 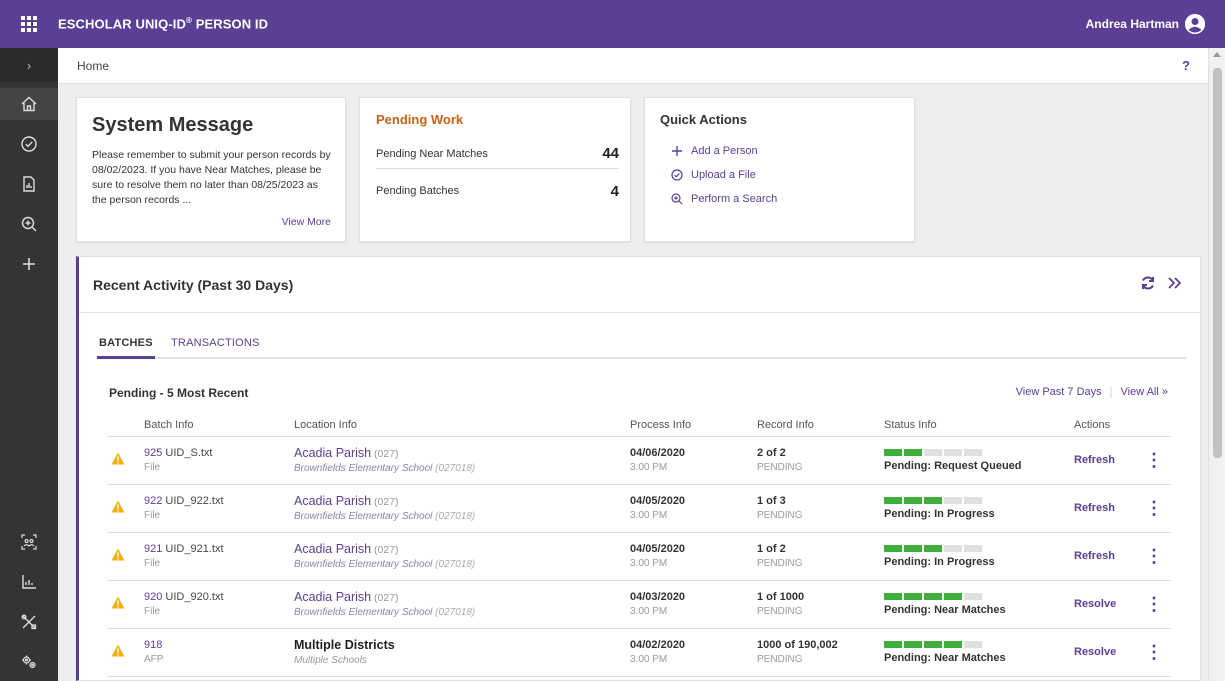 I want to click on recent-activity-title: Recent Activity (Past 30 Days), so click(x=193, y=285).